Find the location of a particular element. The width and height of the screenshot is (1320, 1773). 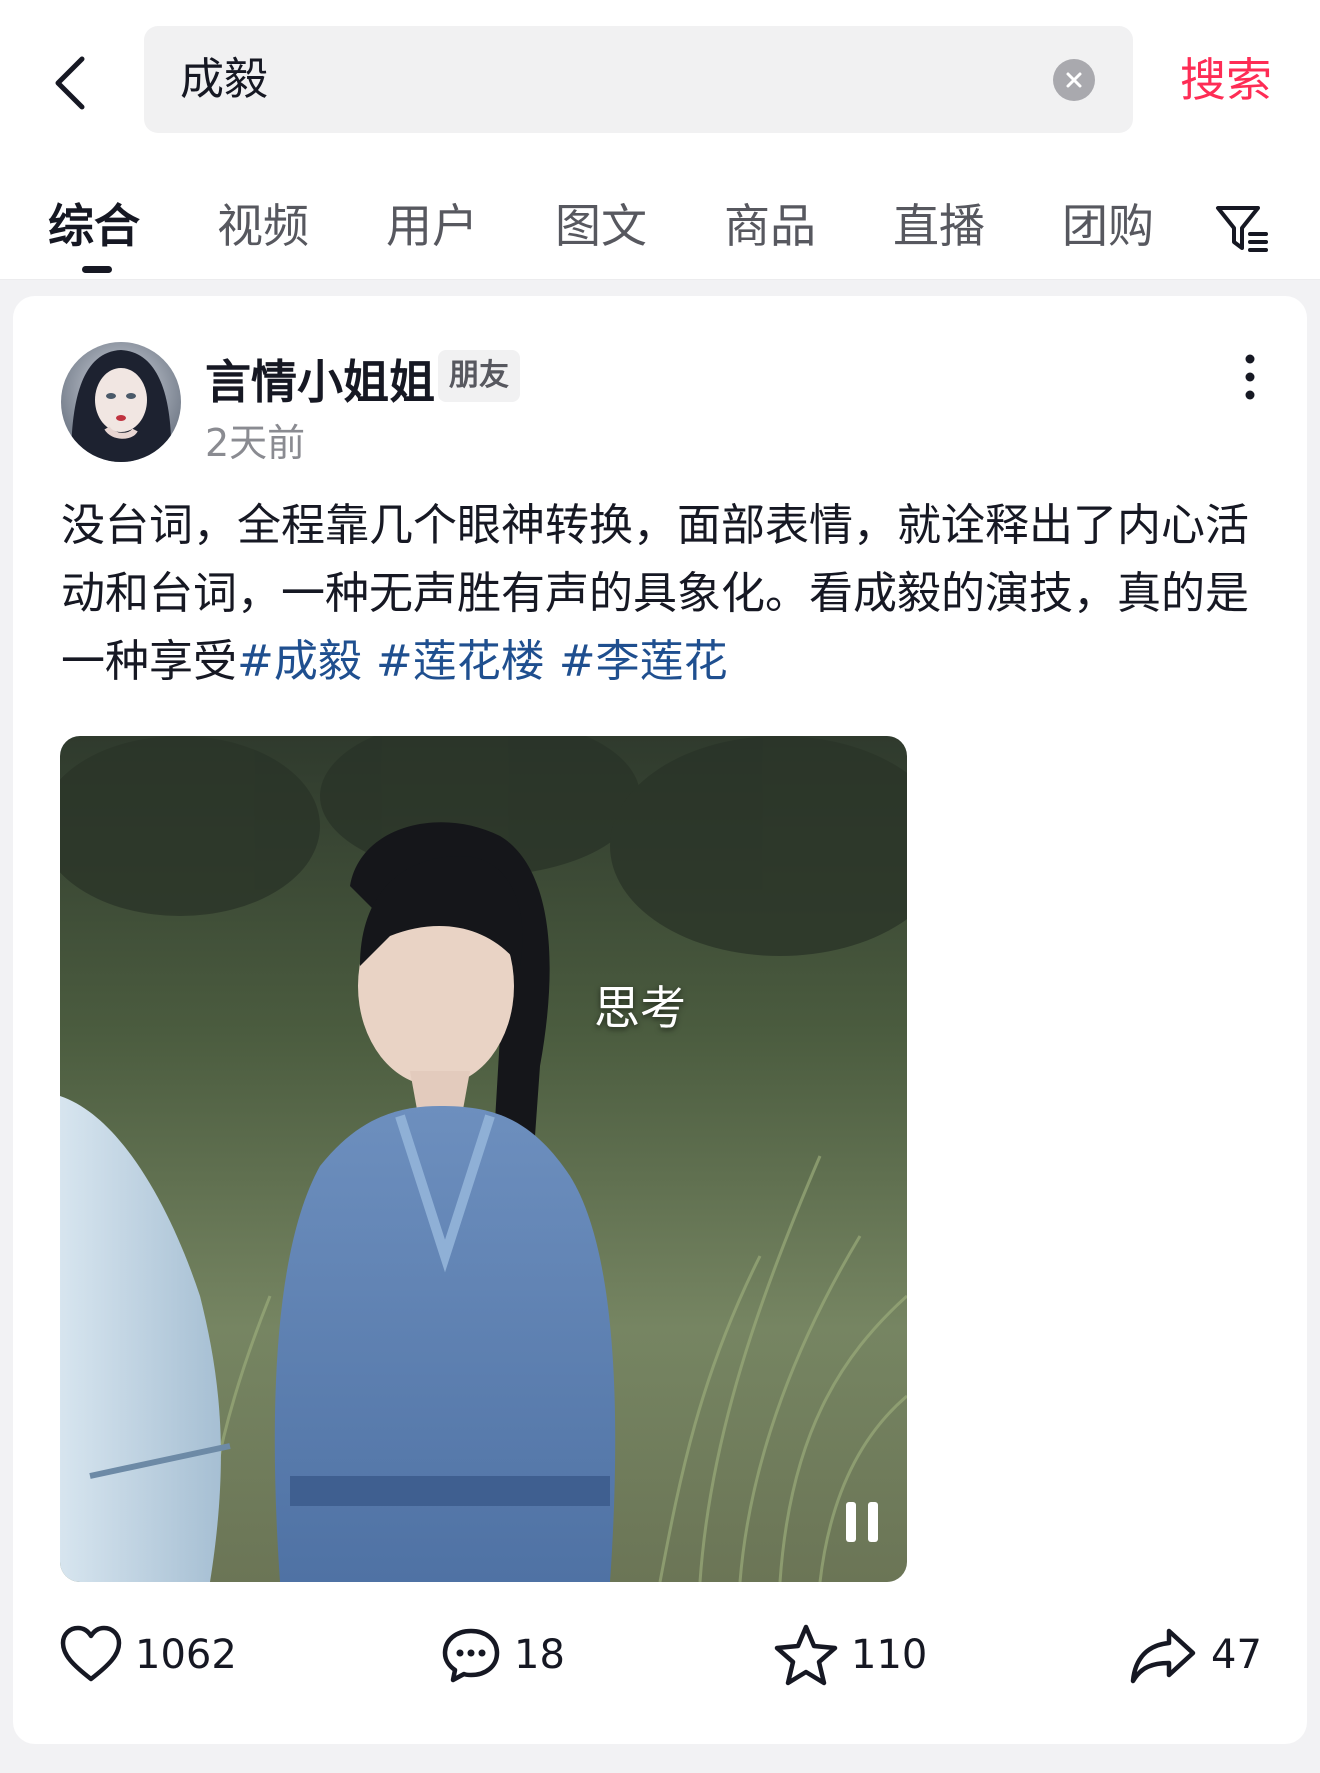

video-caption: 思考 is located at coordinates (640, 1008).